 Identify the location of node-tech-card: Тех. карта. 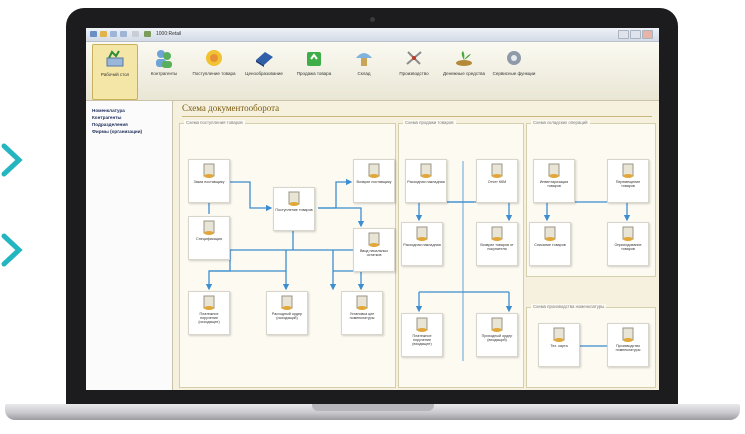
(559, 345).